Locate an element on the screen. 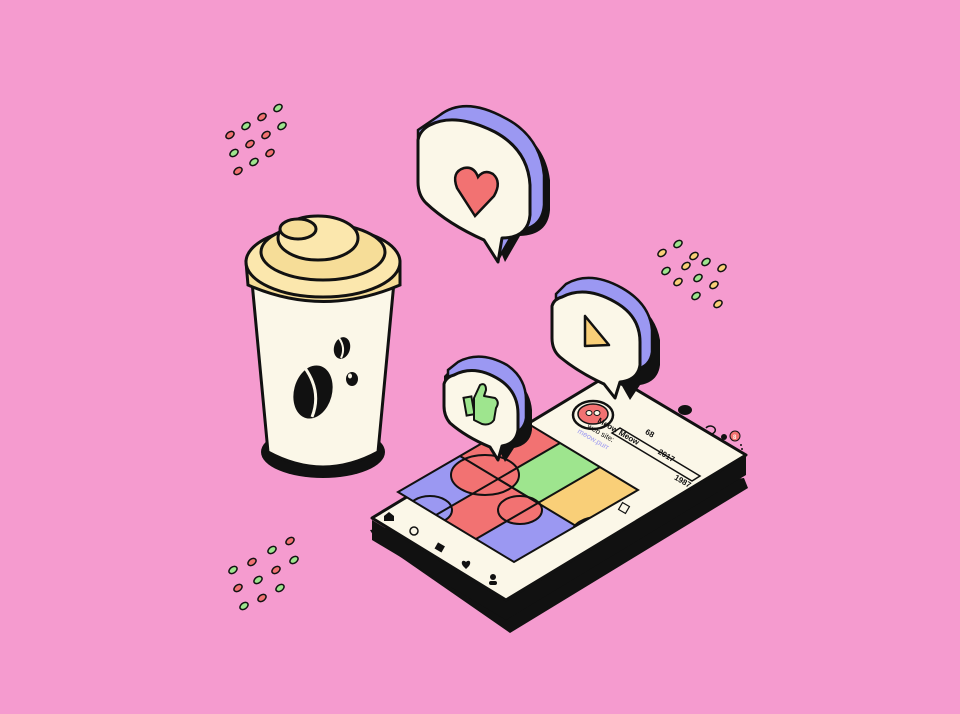 The width and height of the screenshot is (960, 714). coffee-cup is located at coordinates (323, 346).